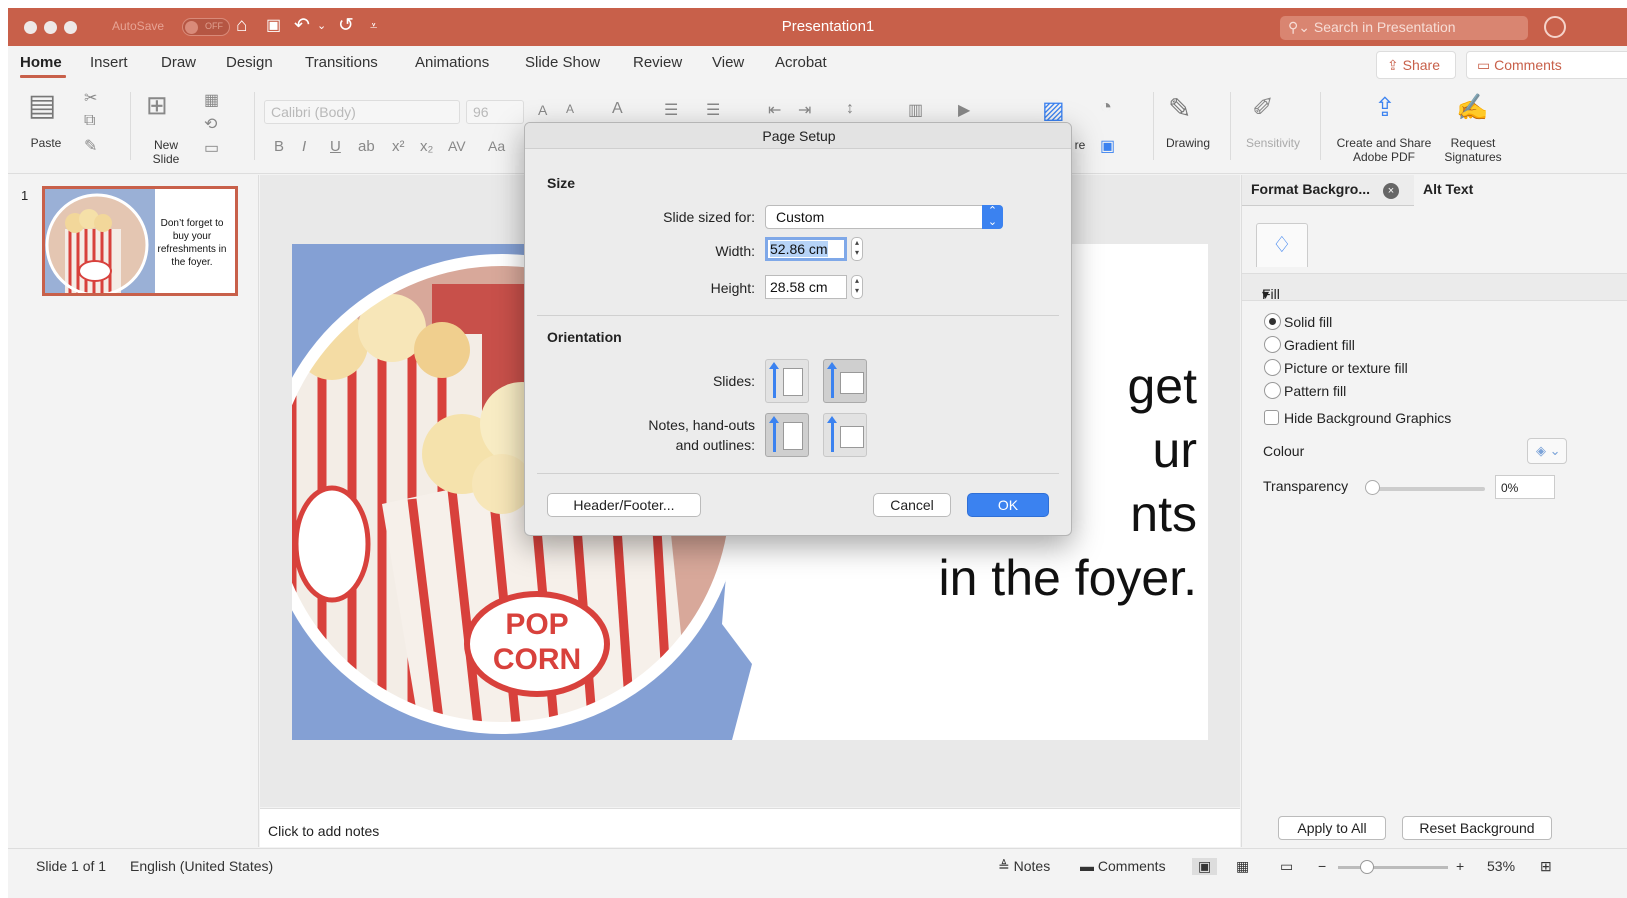 This screenshot has height=898, width=1627. What do you see at coordinates (41, 62) in the screenshot?
I see `tab-home: Home` at bounding box center [41, 62].